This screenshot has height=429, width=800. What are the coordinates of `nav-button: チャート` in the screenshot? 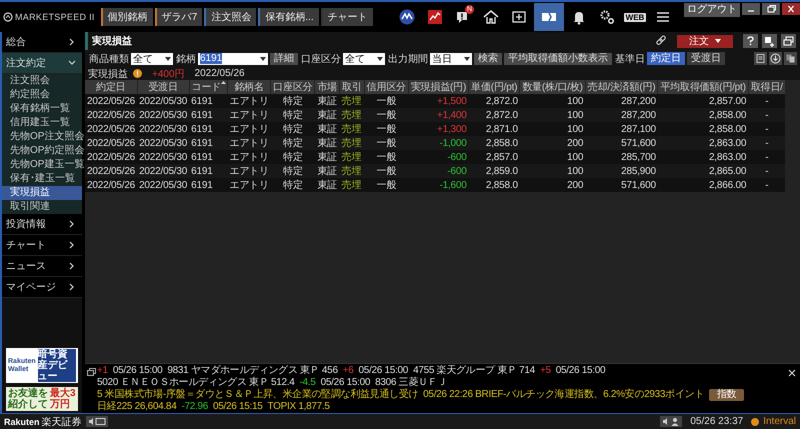 It's located at (346, 17).